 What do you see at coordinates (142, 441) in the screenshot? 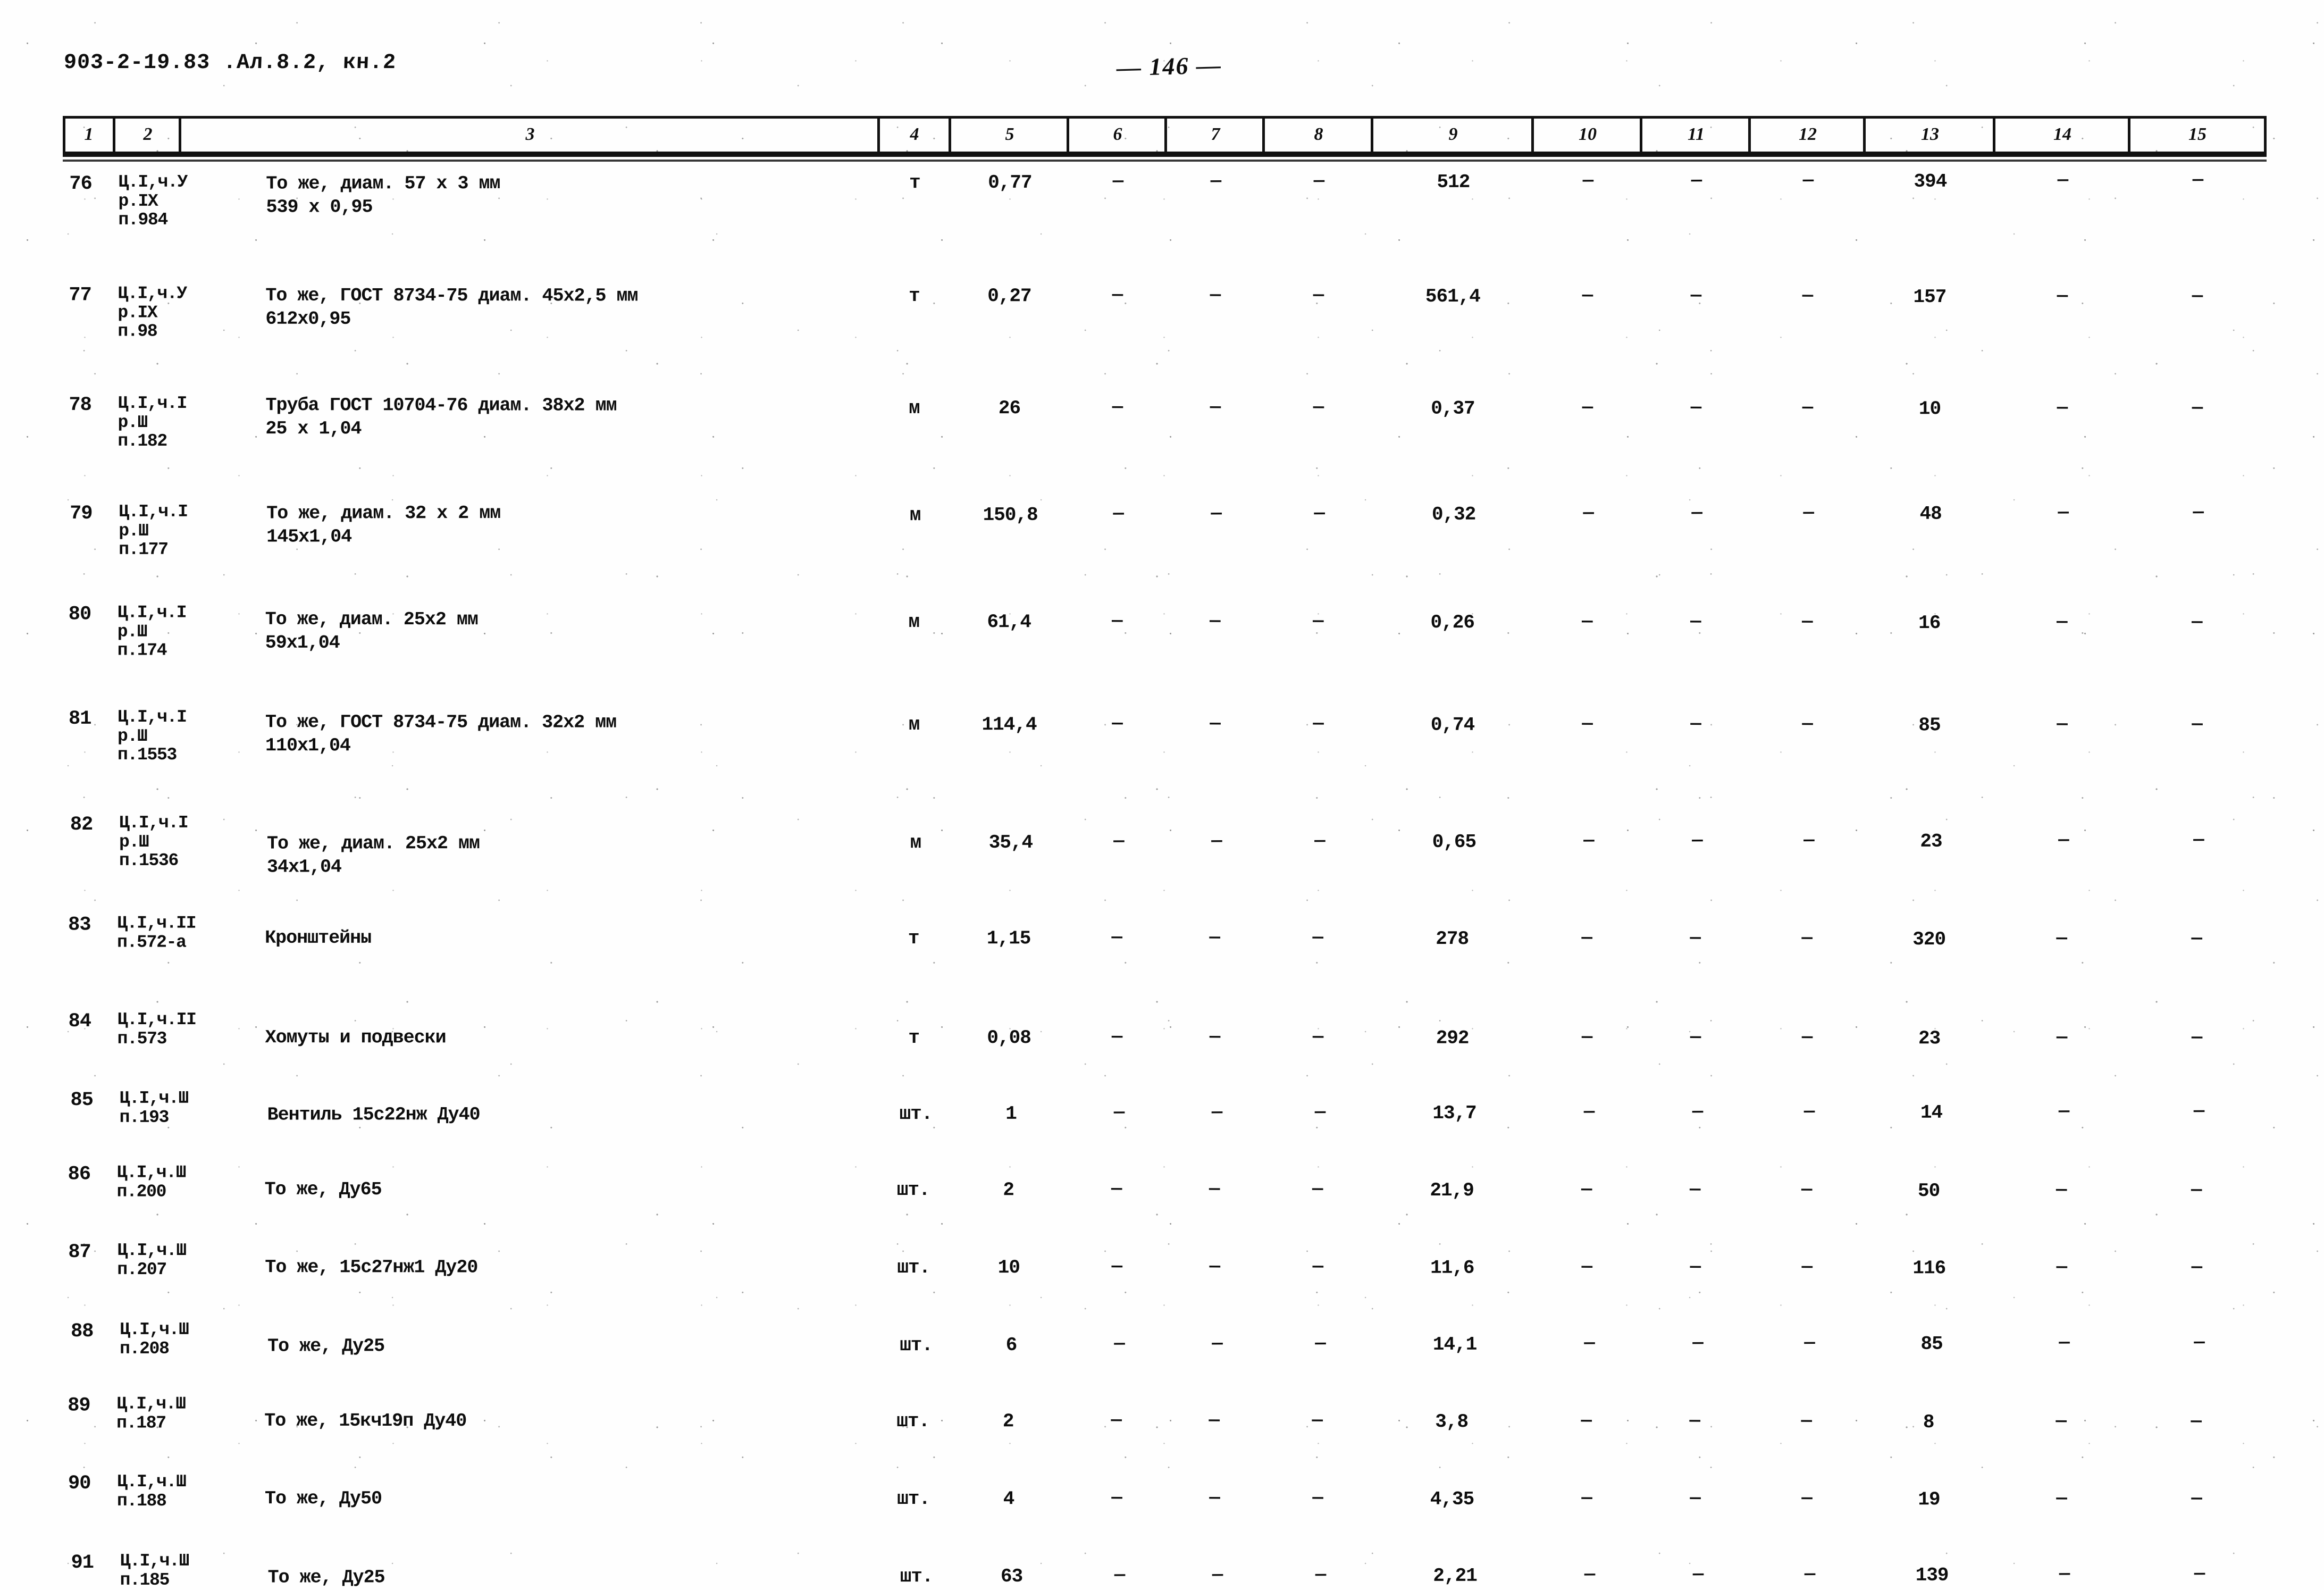
I see `reference-line: п.182` at bounding box center [142, 441].